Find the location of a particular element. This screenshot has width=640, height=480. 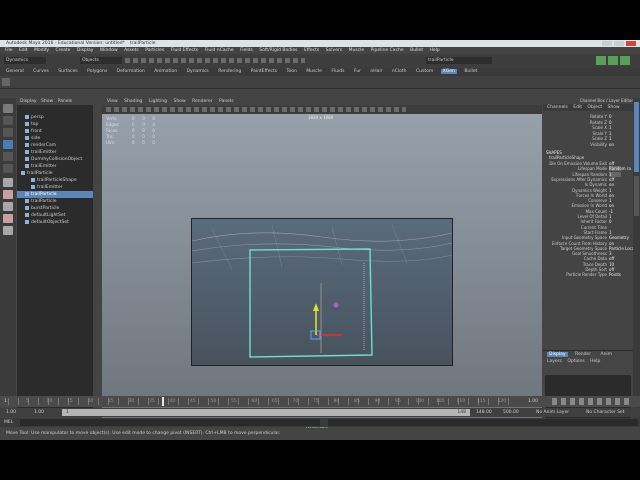

outliner-menu-show: Show is located at coordinates (47, 101).